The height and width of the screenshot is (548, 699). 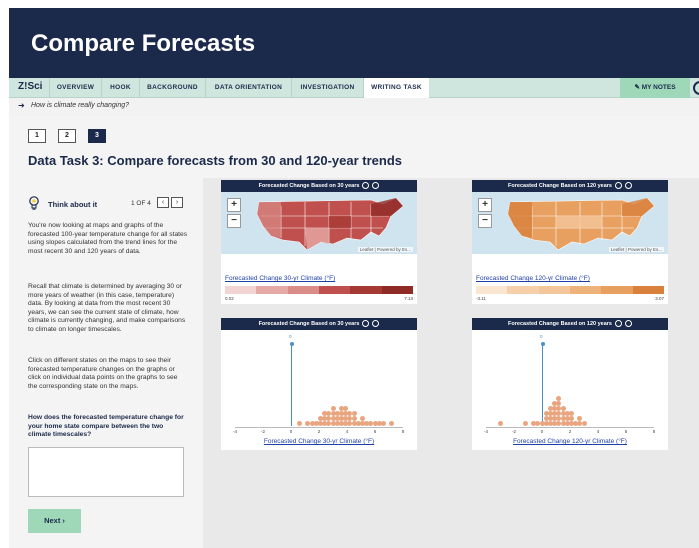 I want to click on chart-30-axis-label: Forecasted Change 30-yr Climate (°F), so click(x=319, y=441).